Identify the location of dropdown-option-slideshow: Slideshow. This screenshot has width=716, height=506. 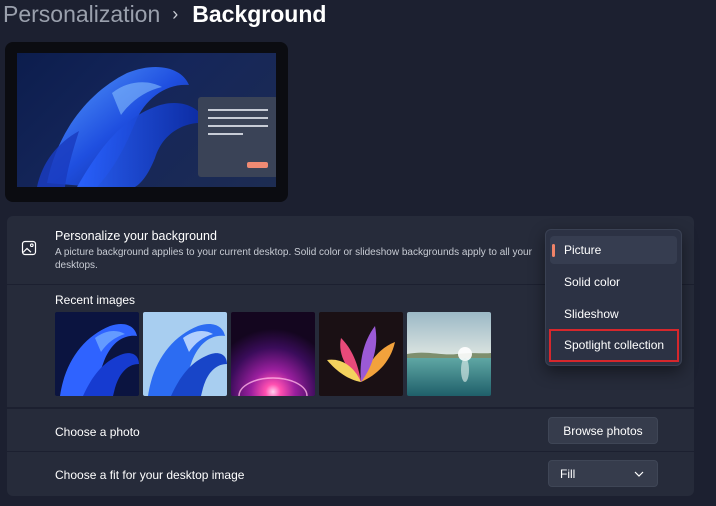
(613, 314).